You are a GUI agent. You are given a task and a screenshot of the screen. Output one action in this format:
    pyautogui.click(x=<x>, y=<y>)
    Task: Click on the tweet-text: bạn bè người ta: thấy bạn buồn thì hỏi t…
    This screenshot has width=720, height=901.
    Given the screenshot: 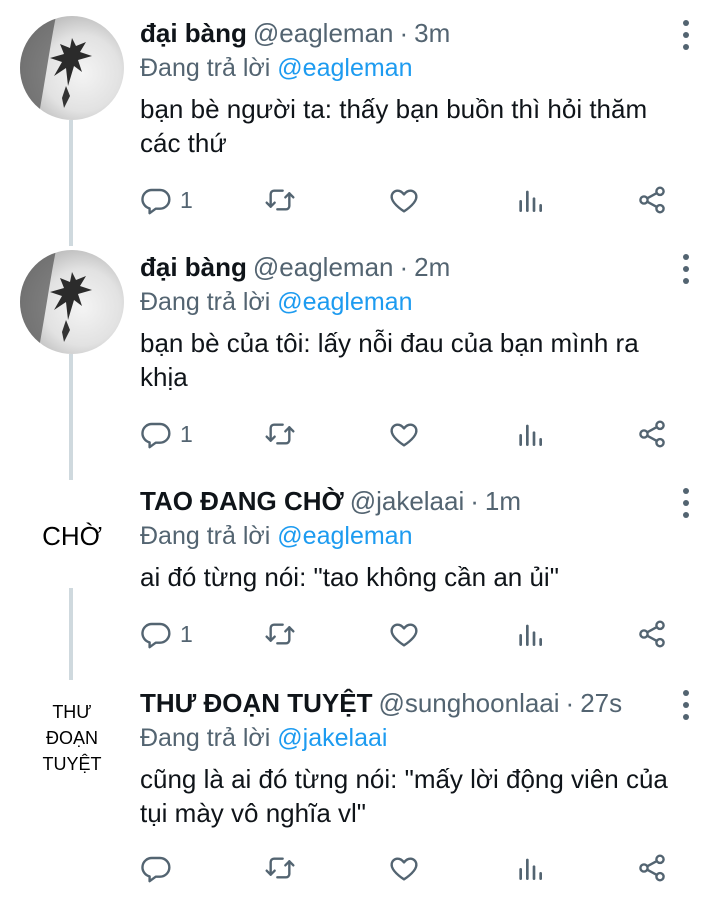 What is the action you would take?
    pyautogui.click(x=394, y=126)
    